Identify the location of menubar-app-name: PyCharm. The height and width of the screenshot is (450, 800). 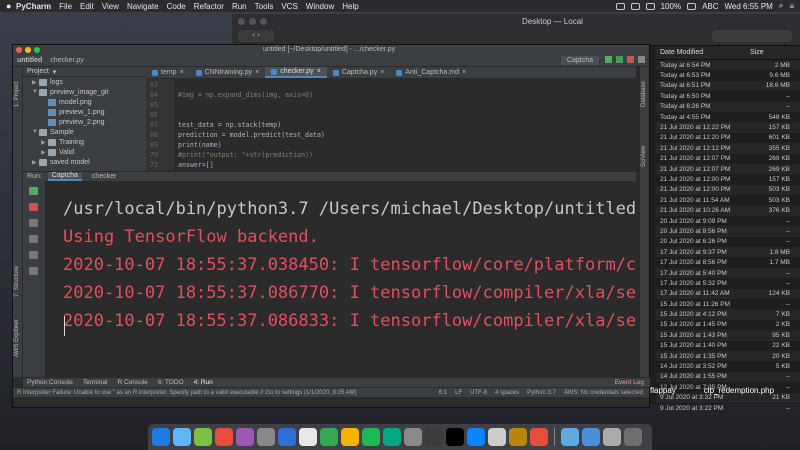
(33, 6).